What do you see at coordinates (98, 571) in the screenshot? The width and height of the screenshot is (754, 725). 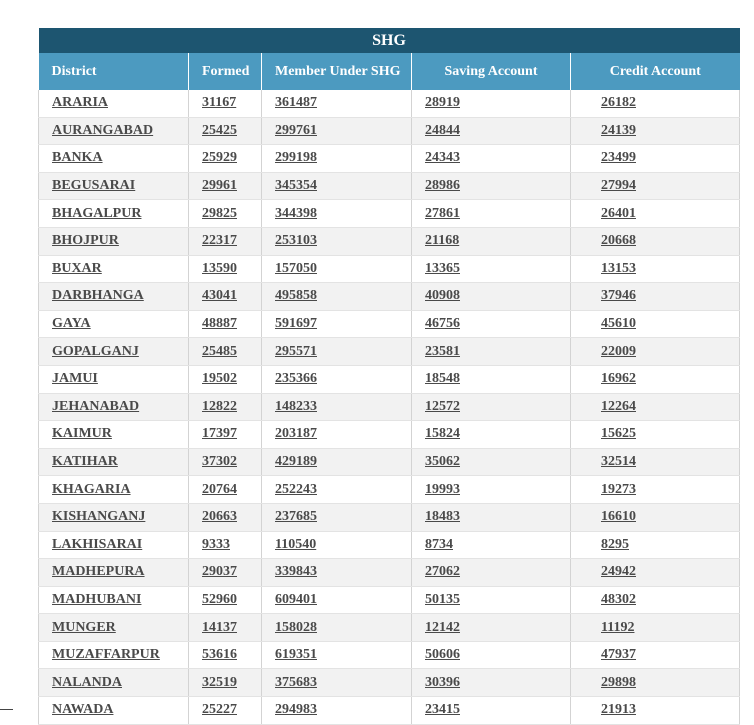 I see `district-link: MADHEPURA` at bounding box center [98, 571].